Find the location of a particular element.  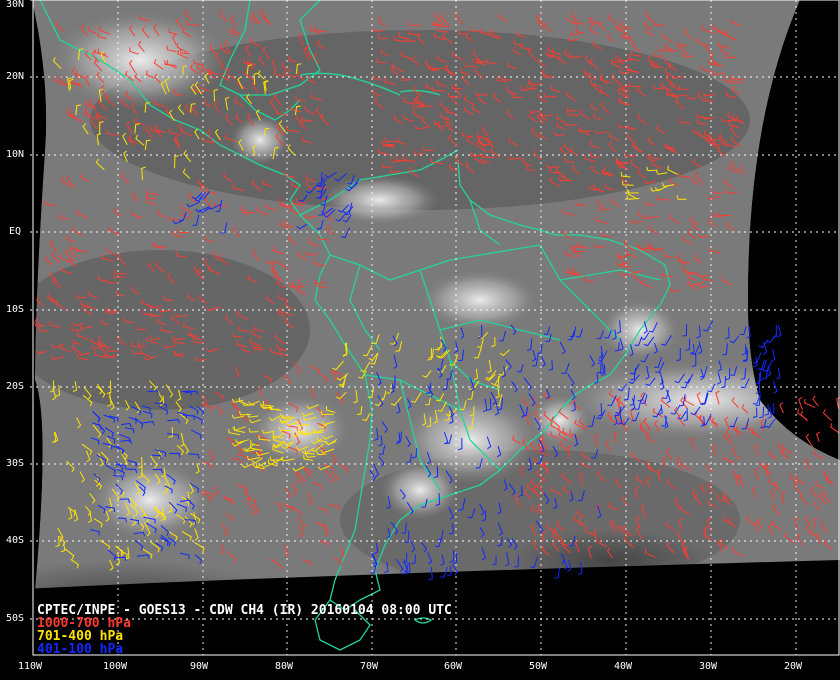

lon-label-110w: 110W is located at coordinates (30, 666).